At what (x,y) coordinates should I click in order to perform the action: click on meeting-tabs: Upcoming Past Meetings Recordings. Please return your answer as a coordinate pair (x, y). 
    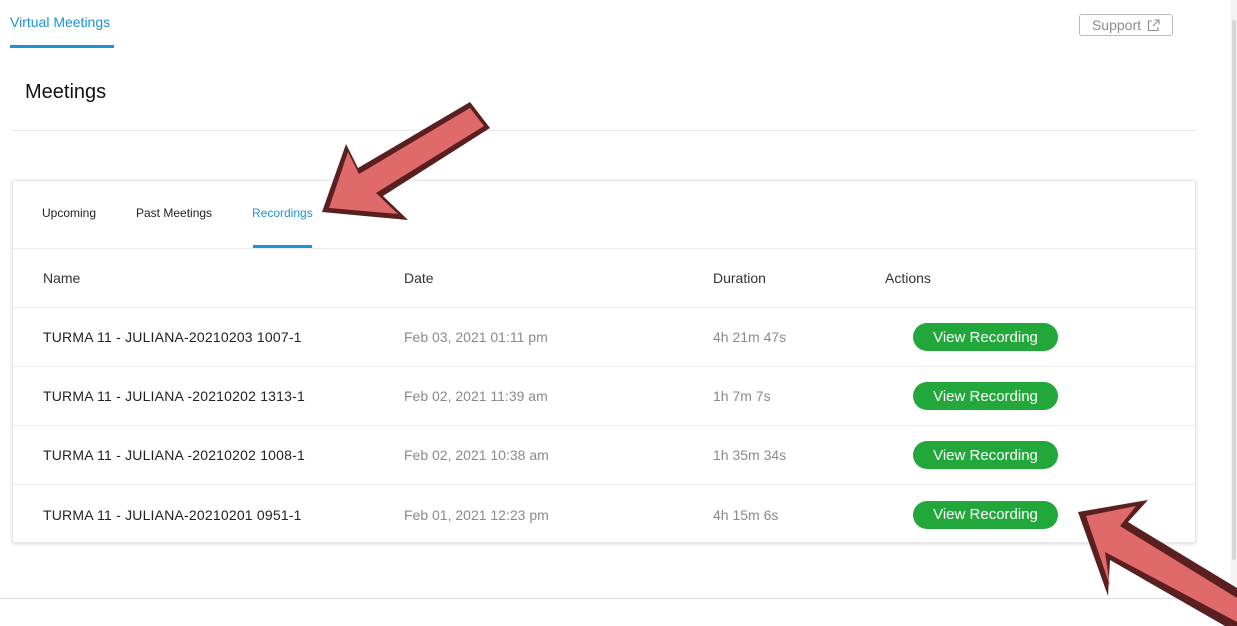
    Looking at the image, I should click on (604, 215).